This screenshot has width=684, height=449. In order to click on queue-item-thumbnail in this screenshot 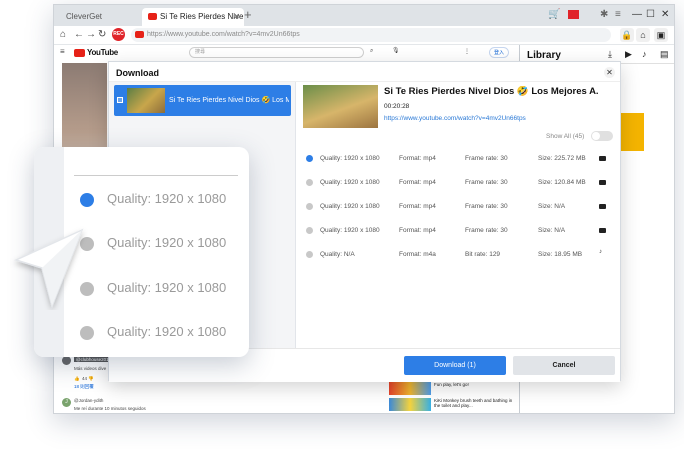, I will do `click(146, 100)`.